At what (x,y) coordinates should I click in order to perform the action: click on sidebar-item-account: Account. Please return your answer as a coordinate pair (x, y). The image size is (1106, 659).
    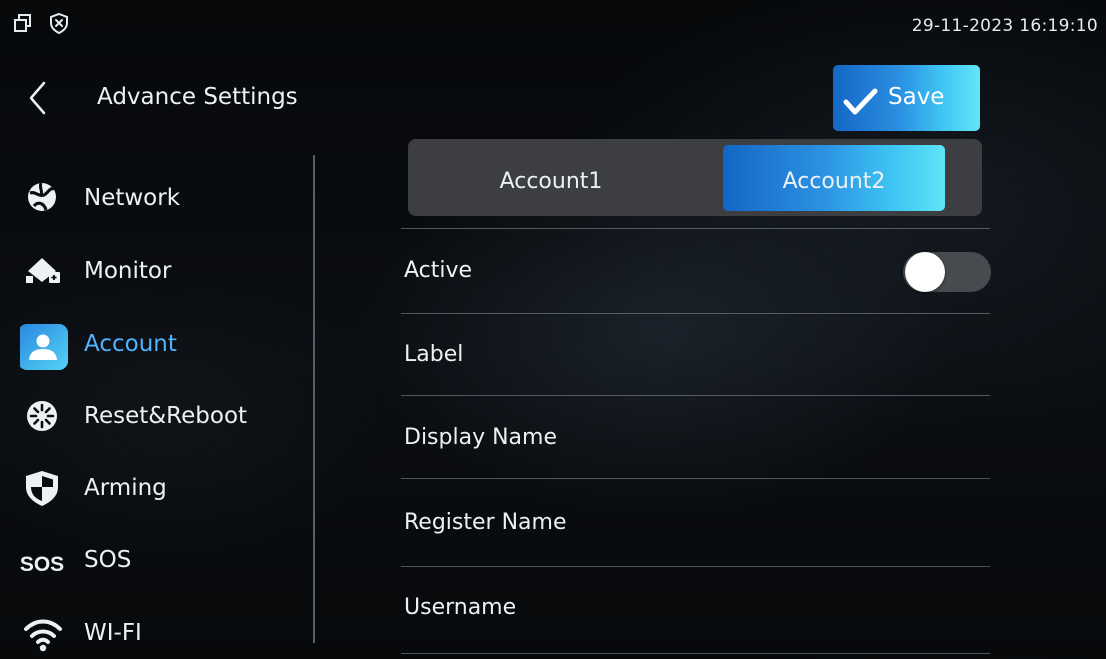
    Looking at the image, I should click on (150, 340).